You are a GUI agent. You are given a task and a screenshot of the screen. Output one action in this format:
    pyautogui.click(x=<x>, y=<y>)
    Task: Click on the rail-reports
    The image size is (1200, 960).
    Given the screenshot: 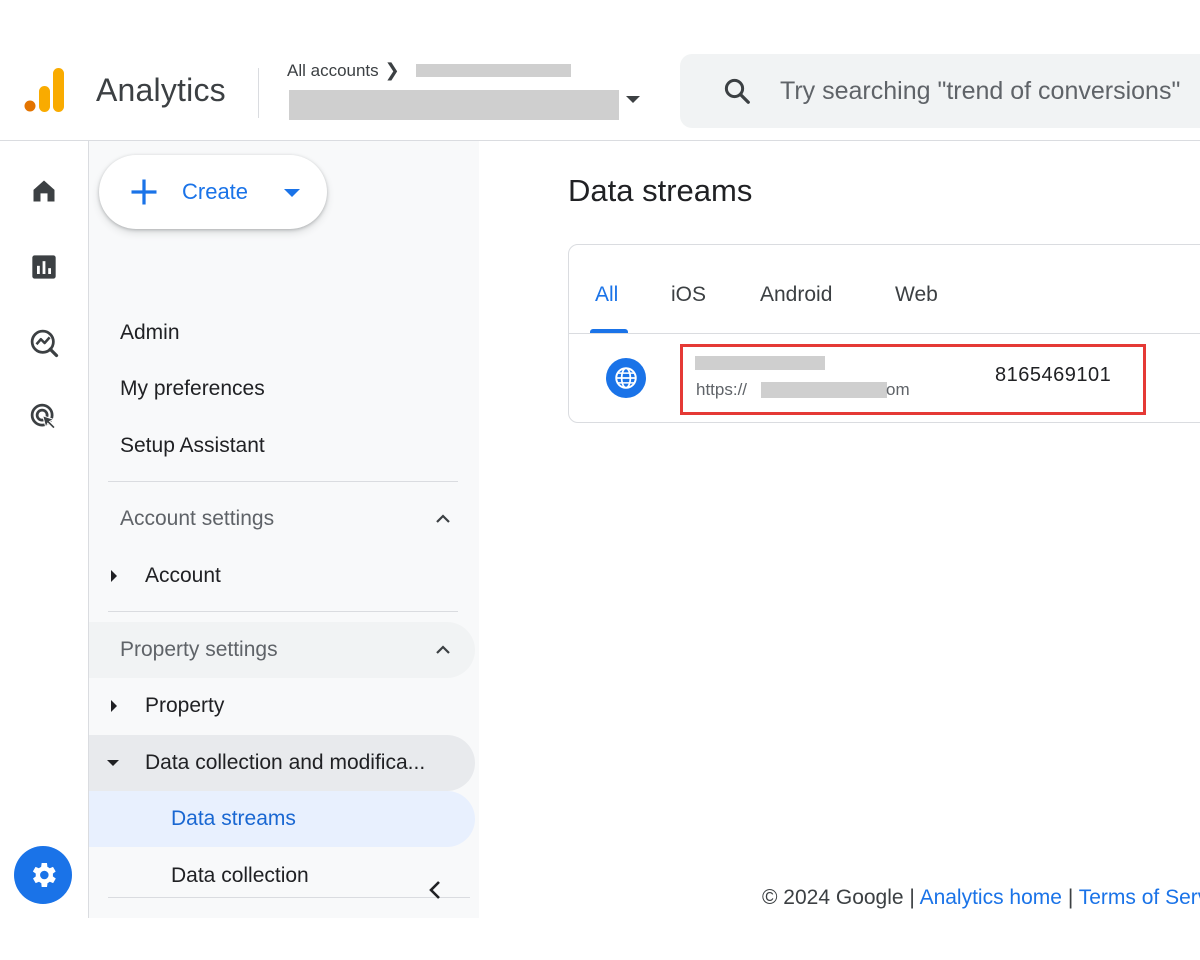 What is the action you would take?
    pyautogui.click(x=44, y=267)
    